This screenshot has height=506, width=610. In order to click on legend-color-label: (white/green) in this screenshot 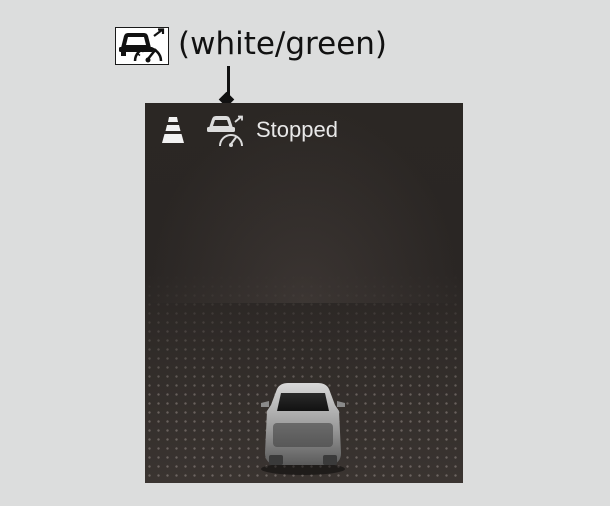, I will do `click(283, 44)`.